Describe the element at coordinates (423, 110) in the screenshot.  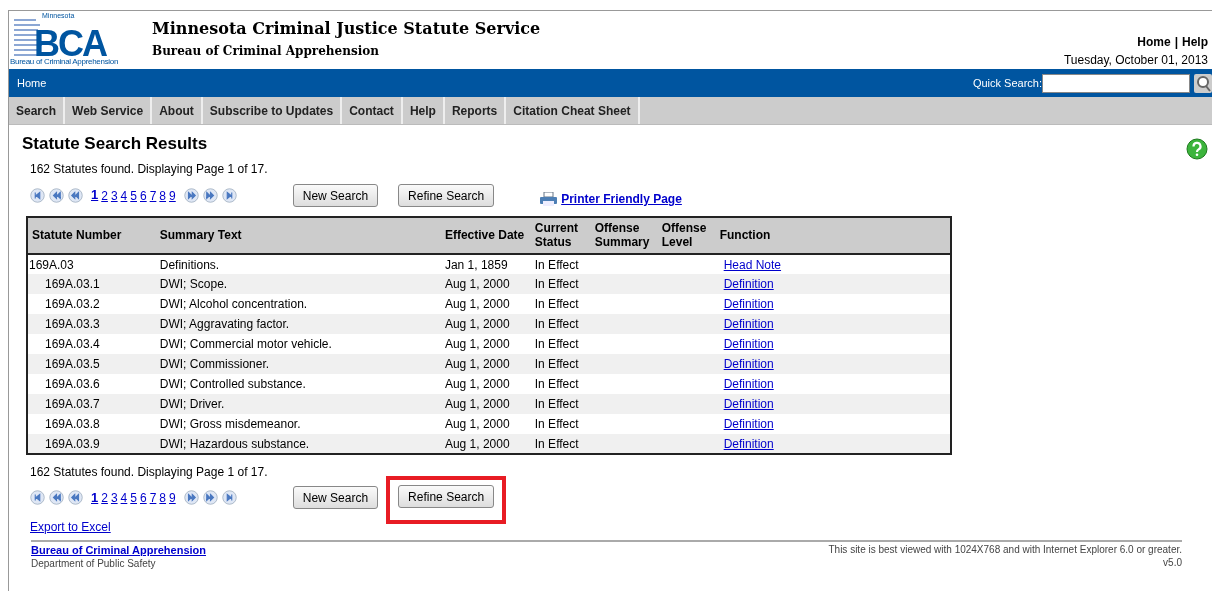
I see `menu-item: Help` at that location.